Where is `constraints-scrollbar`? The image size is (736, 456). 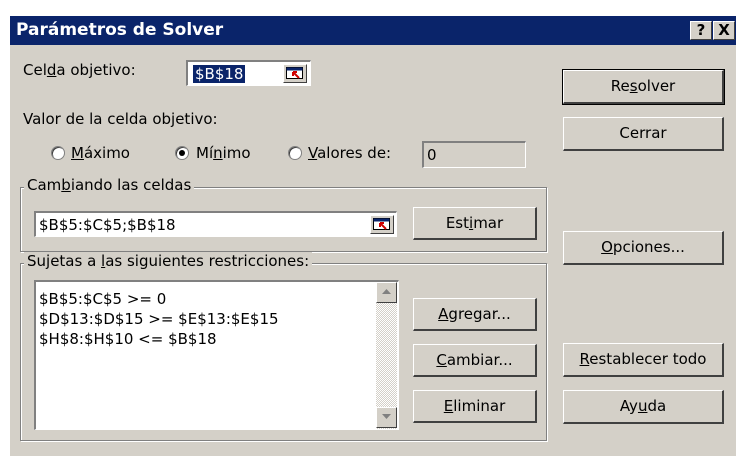
constraints-scrollbar is located at coordinates (386, 355).